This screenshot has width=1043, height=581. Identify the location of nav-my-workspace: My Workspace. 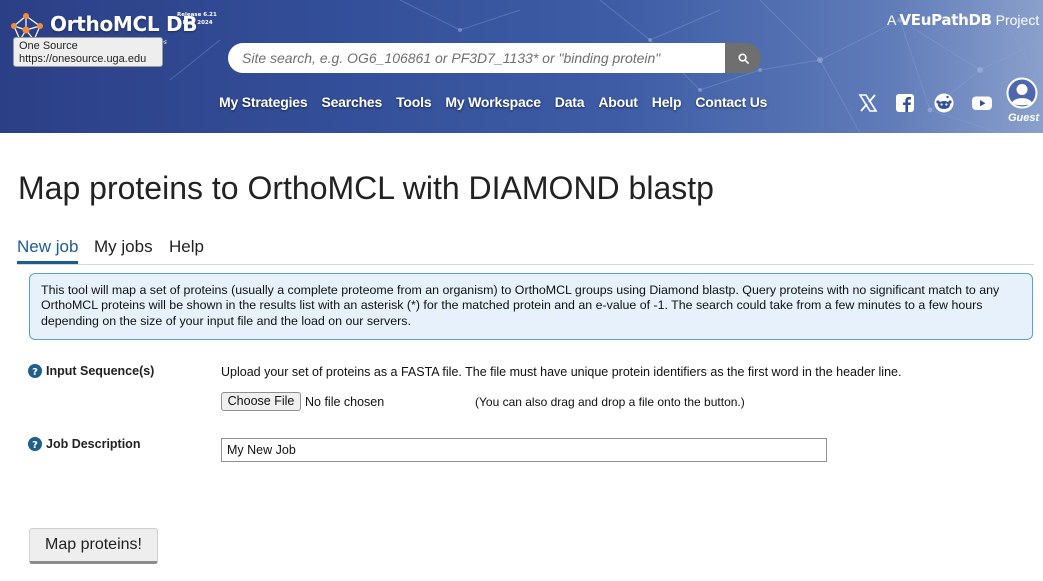
(493, 104).